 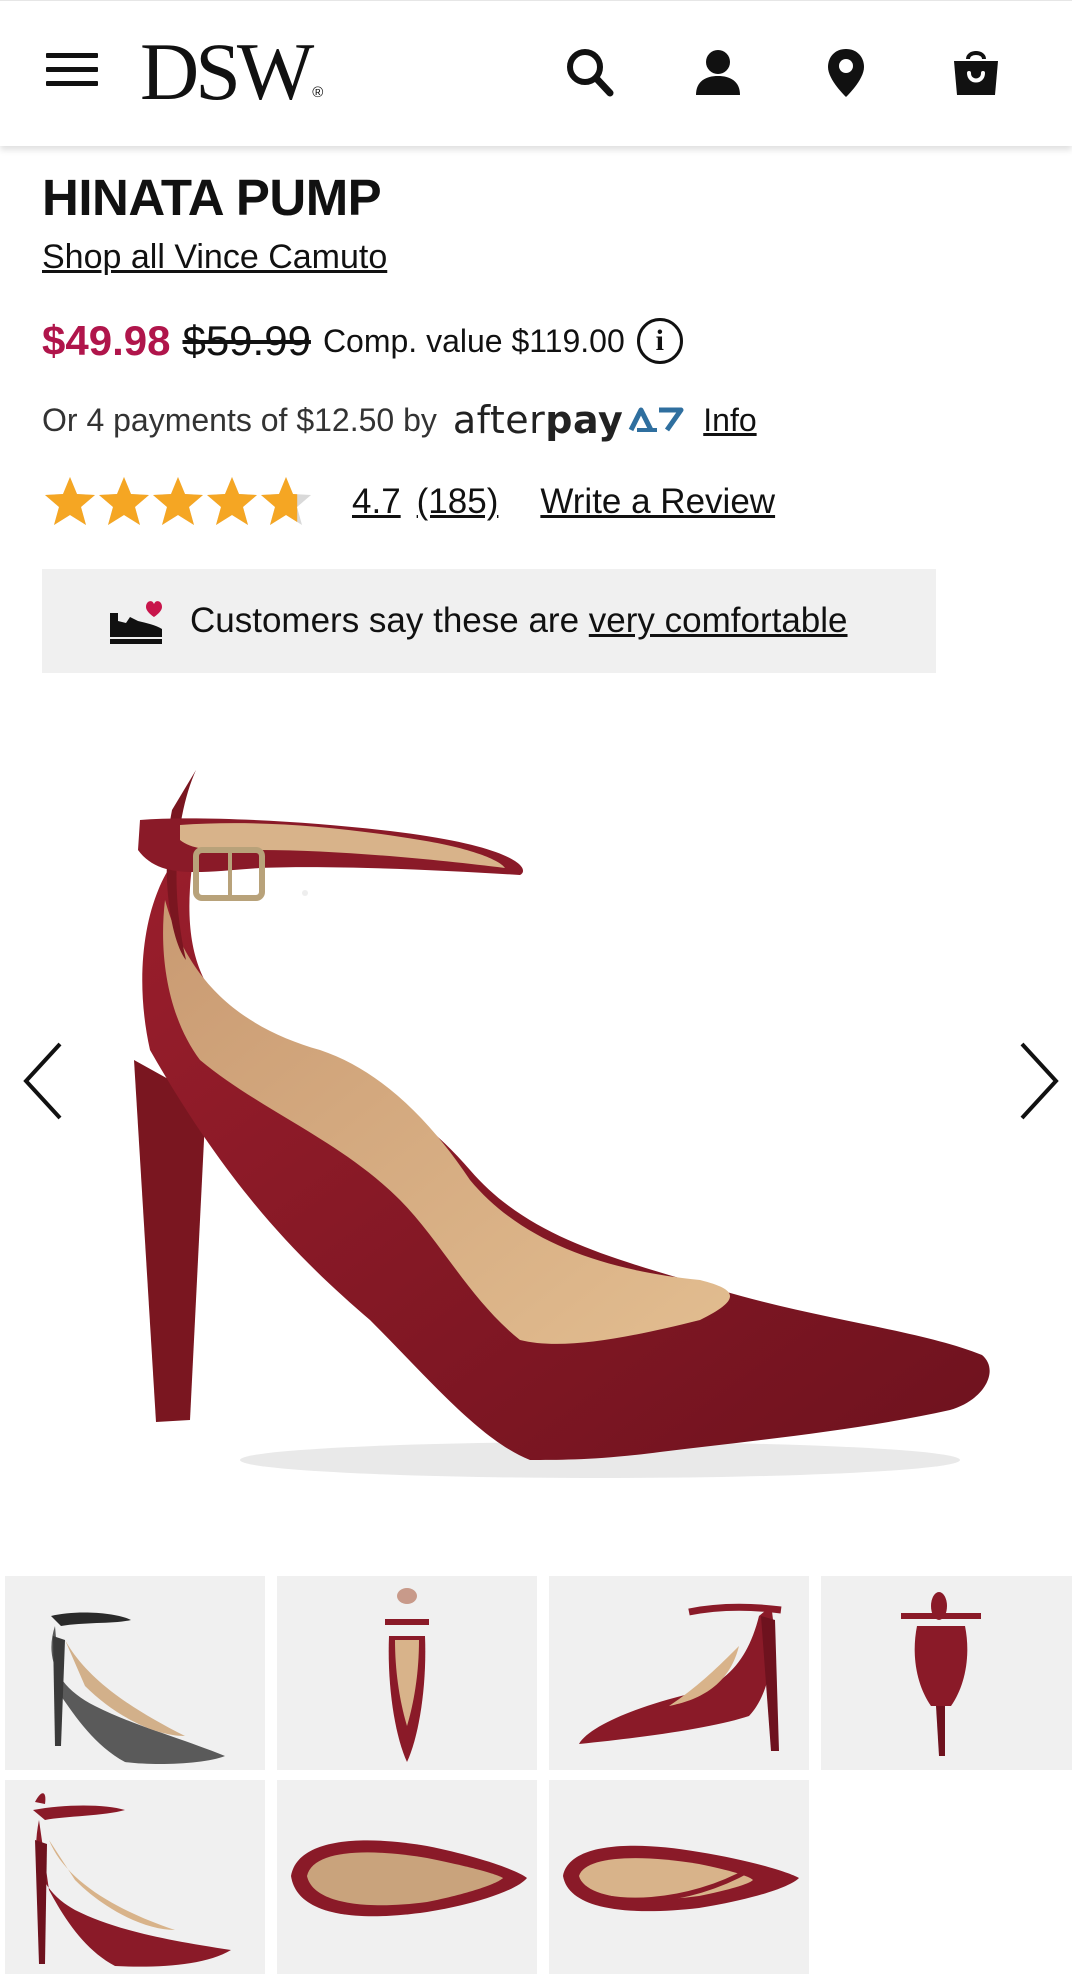 I want to click on afterpay-mark-icon, so click(x=656, y=419).